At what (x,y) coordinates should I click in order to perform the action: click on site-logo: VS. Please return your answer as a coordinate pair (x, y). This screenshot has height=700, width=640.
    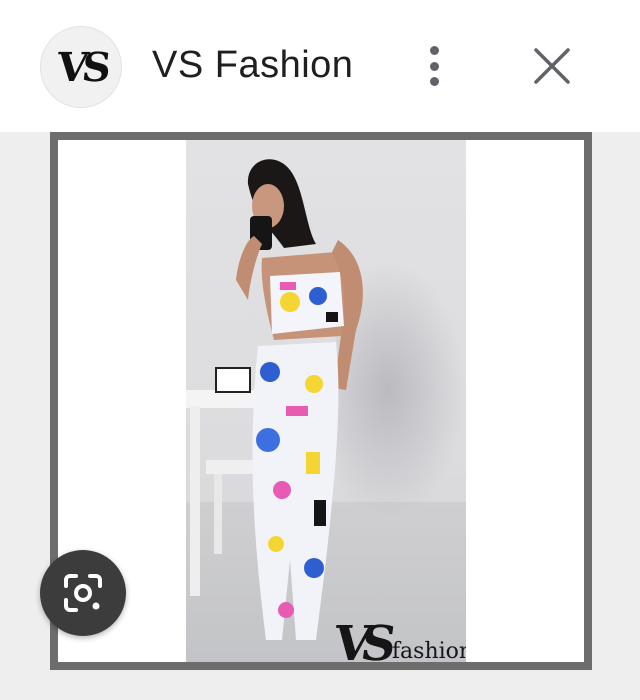
    Looking at the image, I should click on (81, 67).